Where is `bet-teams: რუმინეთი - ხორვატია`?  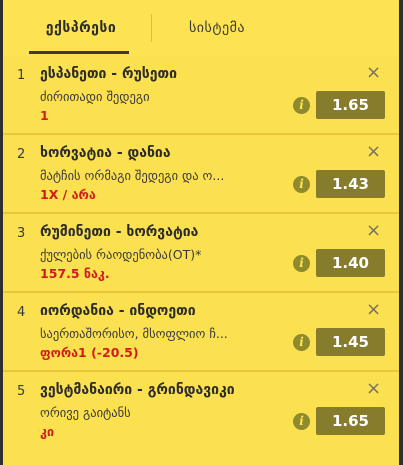 bet-teams: რუმინეთი - ხორვატია is located at coordinates (119, 232).